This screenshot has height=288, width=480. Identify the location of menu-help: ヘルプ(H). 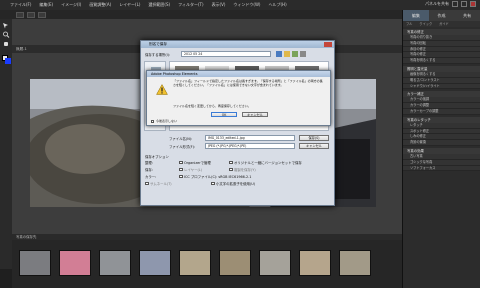
(278, 5).